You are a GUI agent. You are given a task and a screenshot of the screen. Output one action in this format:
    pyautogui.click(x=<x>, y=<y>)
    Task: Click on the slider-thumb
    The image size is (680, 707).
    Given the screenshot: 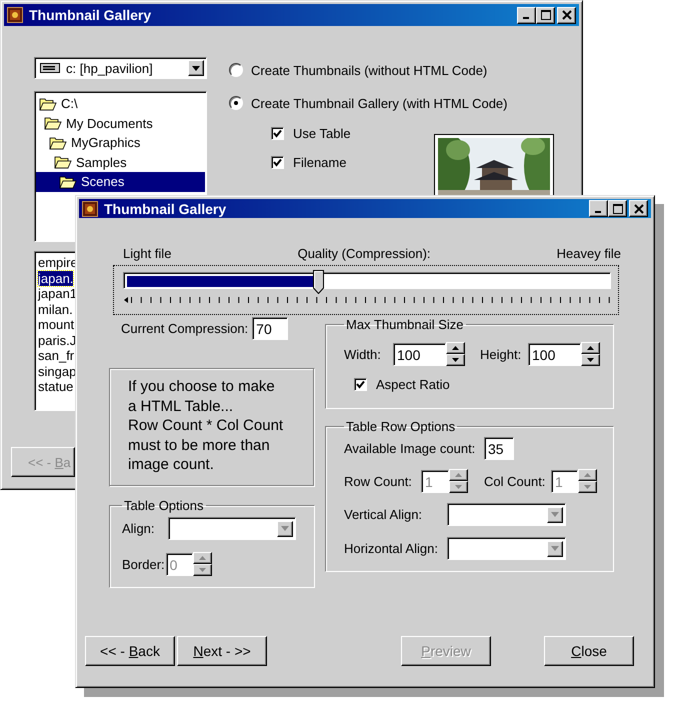 What is the action you would take?
    pyautogui.click(x=318, y=282)
    